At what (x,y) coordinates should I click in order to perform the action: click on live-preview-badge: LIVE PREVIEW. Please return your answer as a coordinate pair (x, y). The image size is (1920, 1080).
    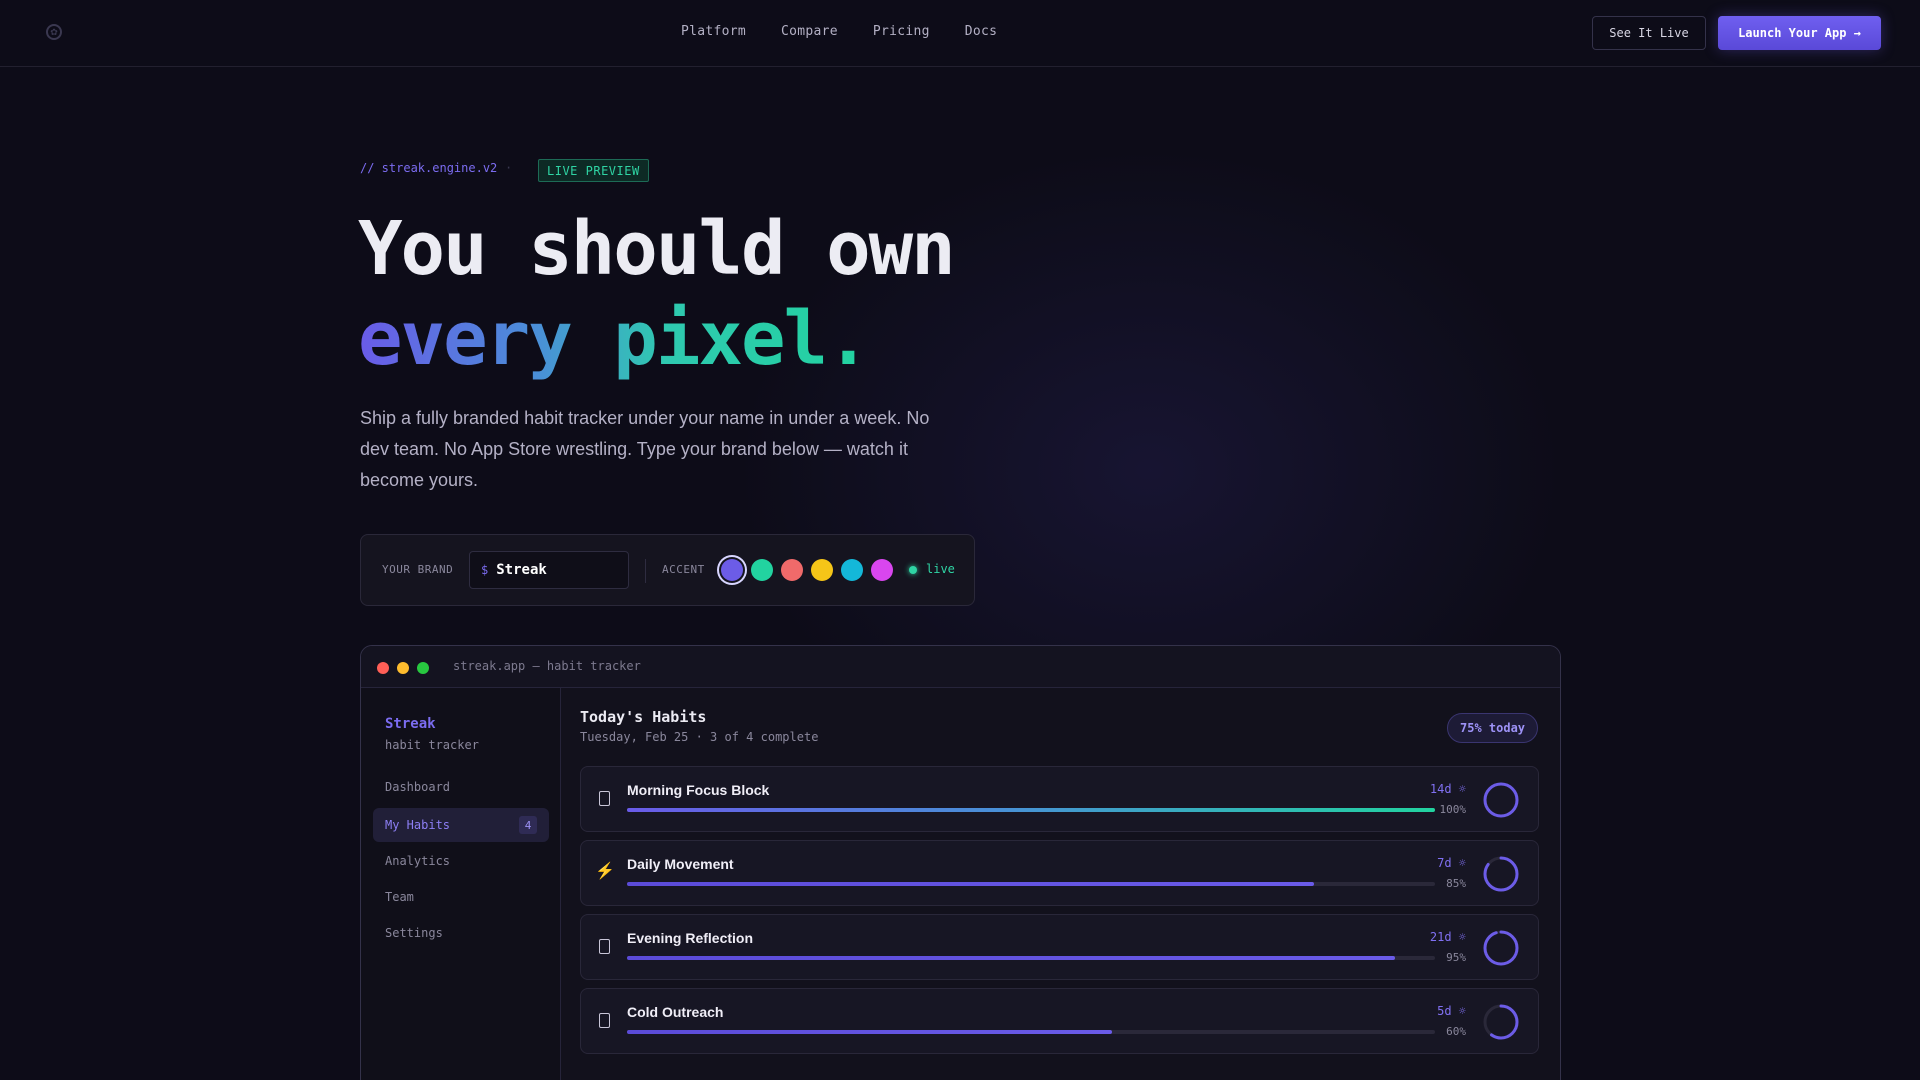
    Looking at the image, I should click on (593, 170).